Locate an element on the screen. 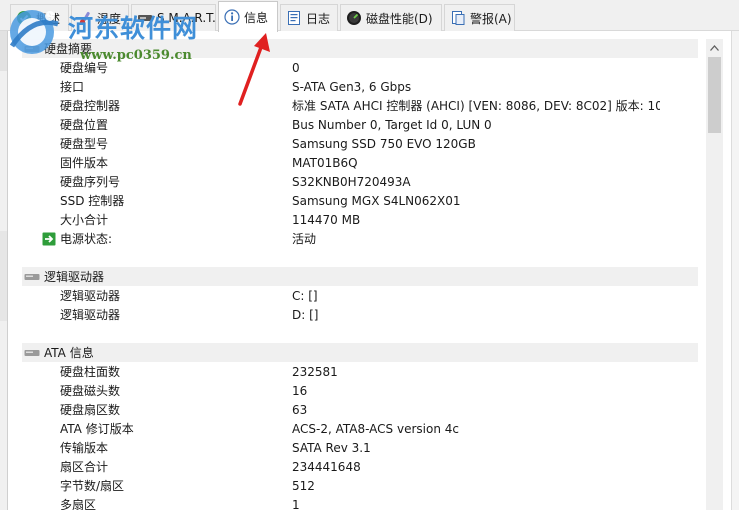 The width and height of the screenshot is (739, 510). tab-label: 警报(A) is located at coordinates (491, 18).